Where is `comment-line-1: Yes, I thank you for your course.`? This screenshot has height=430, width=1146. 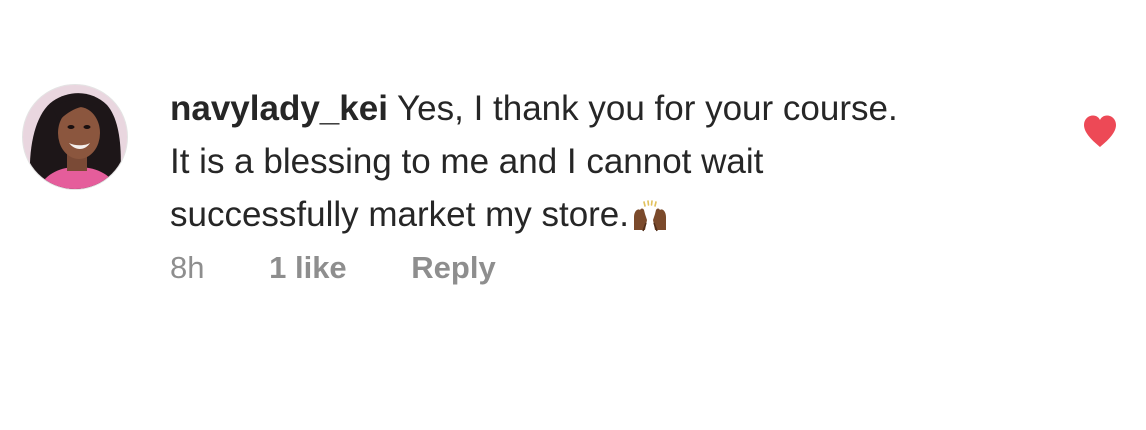
comment-line-1: Yes, I thank you for your course. is located at coordinates (647, 108).